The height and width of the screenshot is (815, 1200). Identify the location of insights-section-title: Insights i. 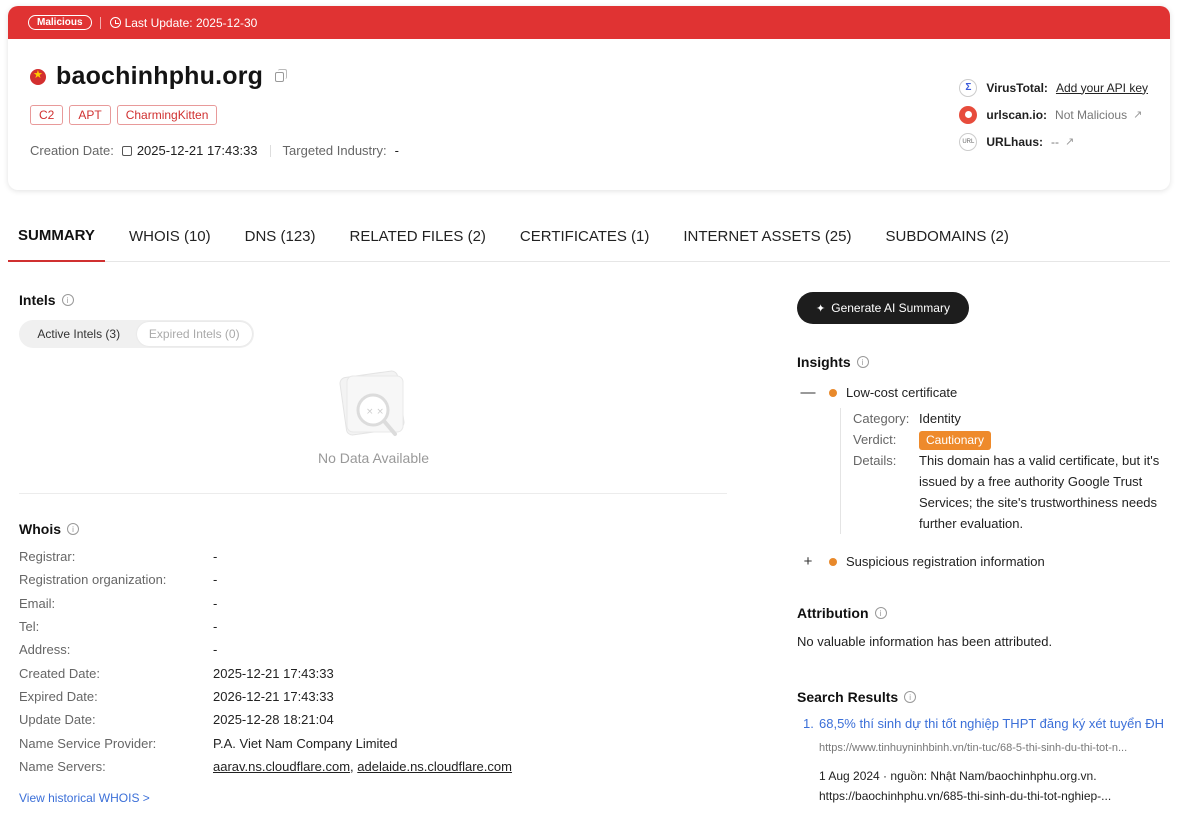
(833, 362).